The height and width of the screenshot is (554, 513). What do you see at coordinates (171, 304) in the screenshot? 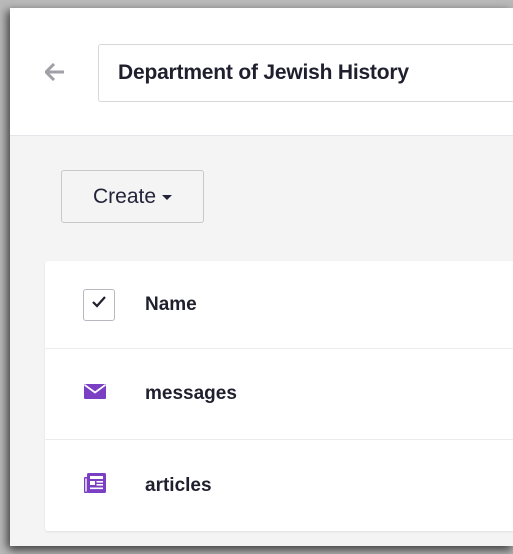
I see `column-header-name: Name` at bounding box center [171, 304].